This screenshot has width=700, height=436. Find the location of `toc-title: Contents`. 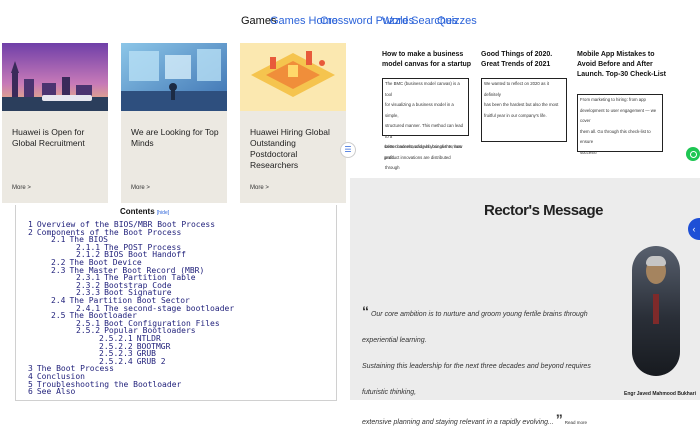

toc-title: Contents is located at coordinates (137, 211).